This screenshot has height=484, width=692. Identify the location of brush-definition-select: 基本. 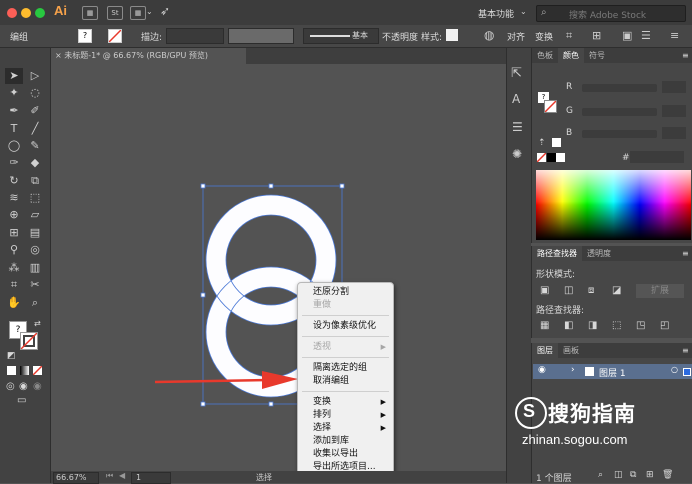
(341, 36).